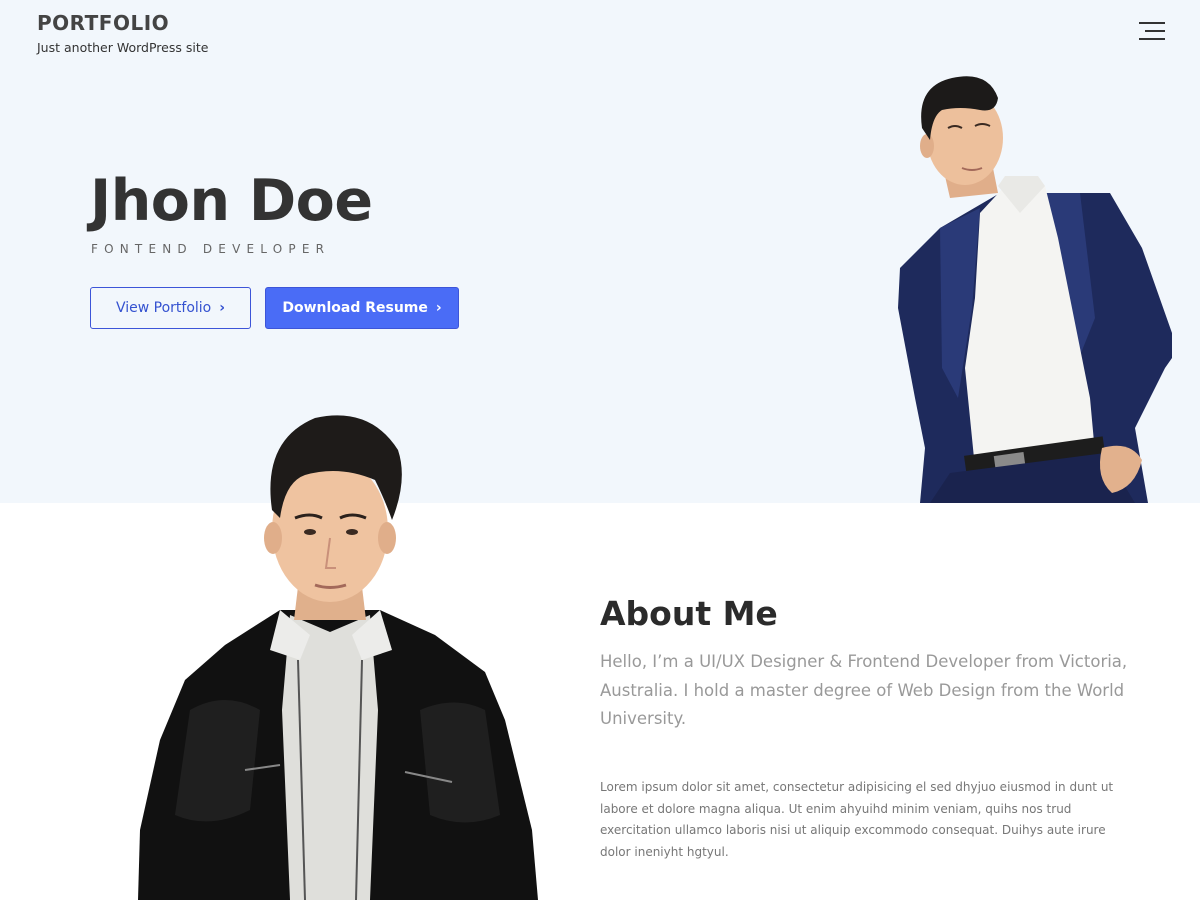 Image resolution: width=1200 pixels, height=900 pixels. I want to click on hero-name: Jhon Doe, so click(231, 201).